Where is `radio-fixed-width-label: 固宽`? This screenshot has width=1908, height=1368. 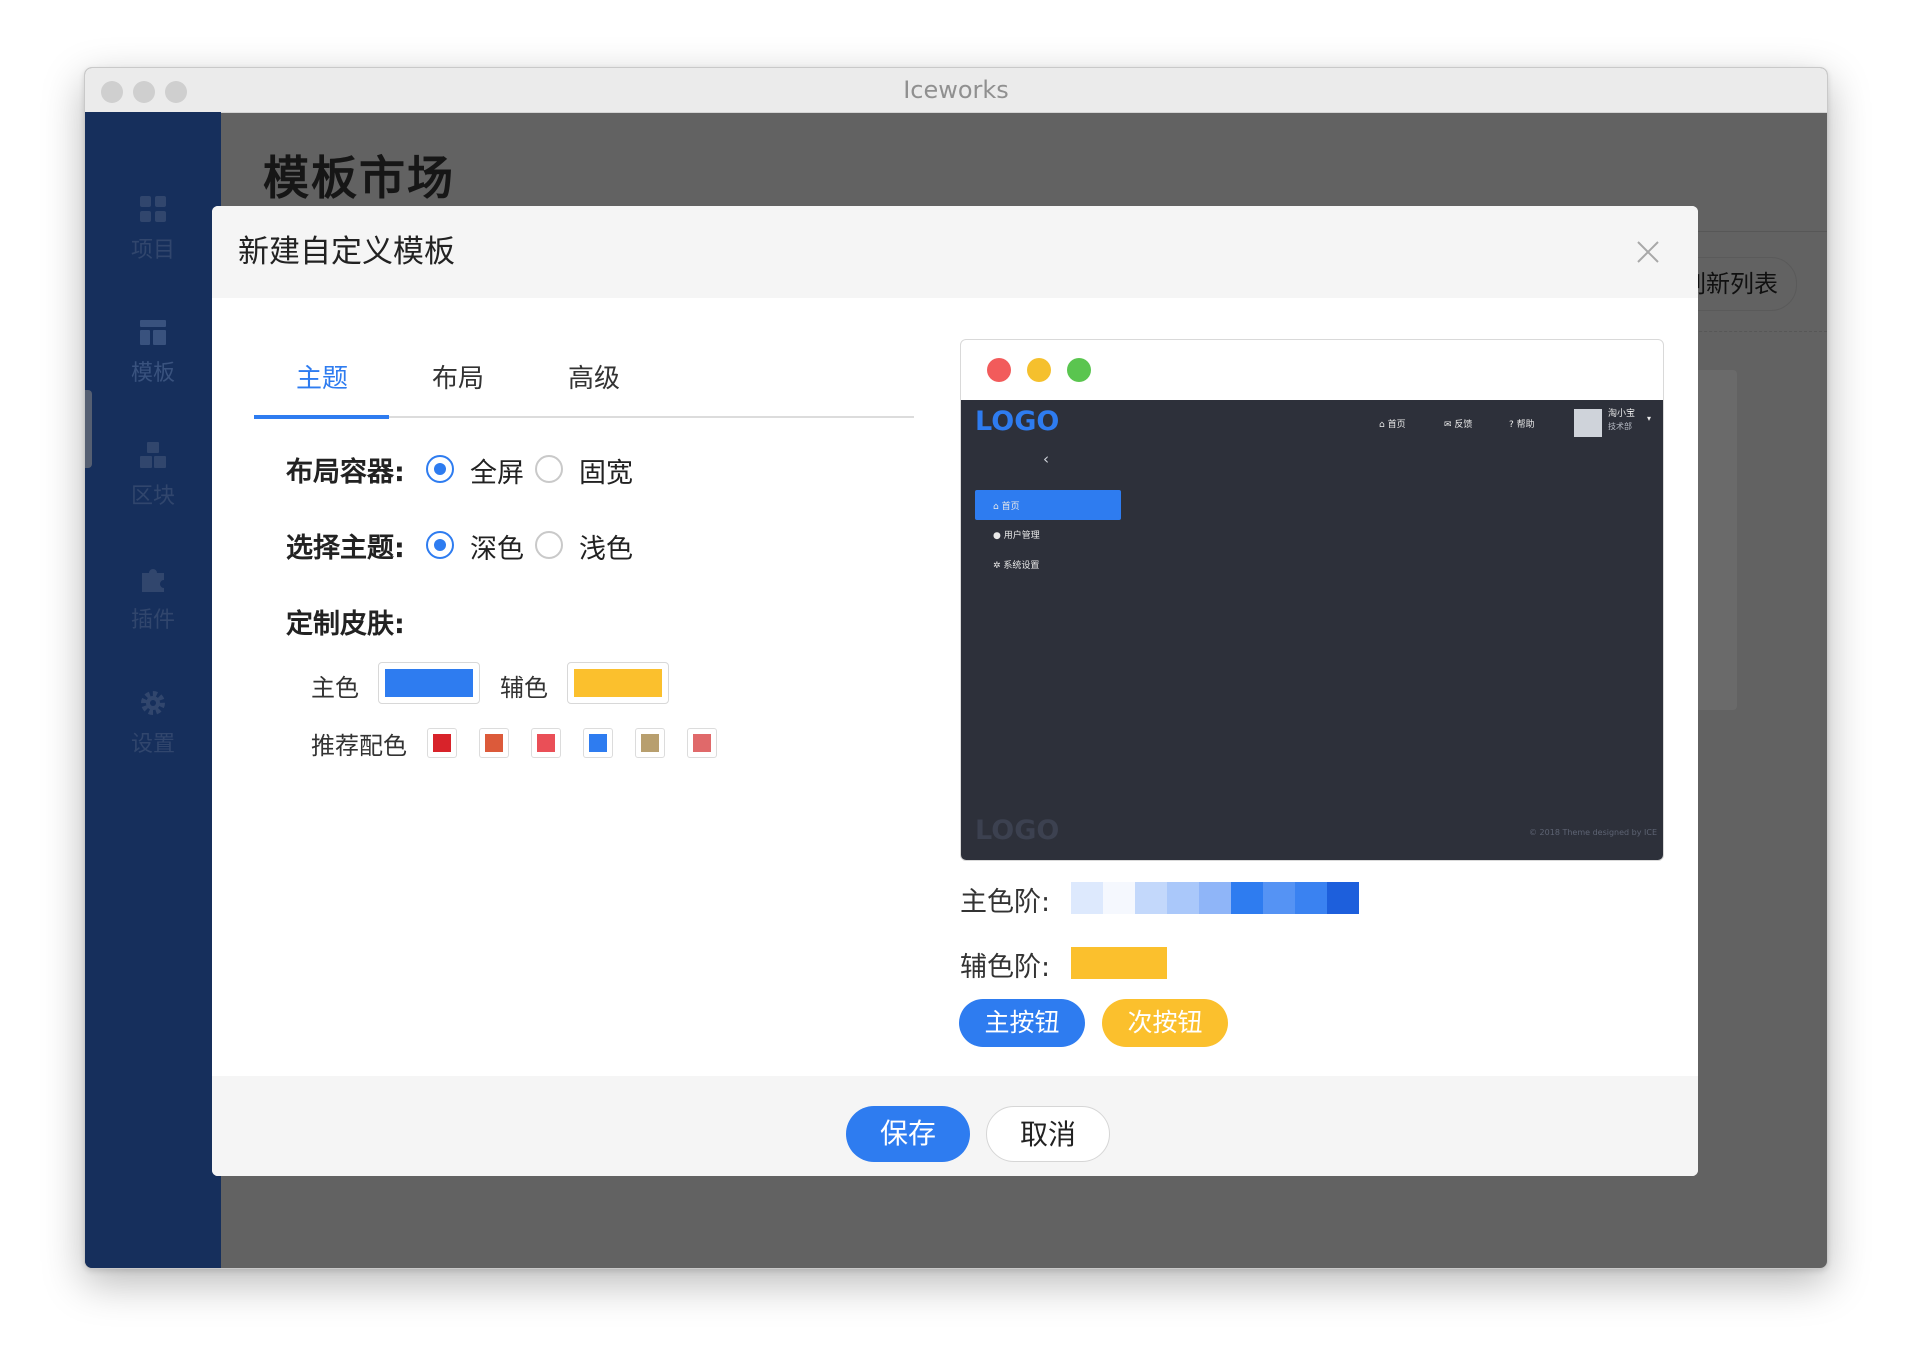
radio-fixed-width-label: 固宽 is located at coordinates (606, 473).